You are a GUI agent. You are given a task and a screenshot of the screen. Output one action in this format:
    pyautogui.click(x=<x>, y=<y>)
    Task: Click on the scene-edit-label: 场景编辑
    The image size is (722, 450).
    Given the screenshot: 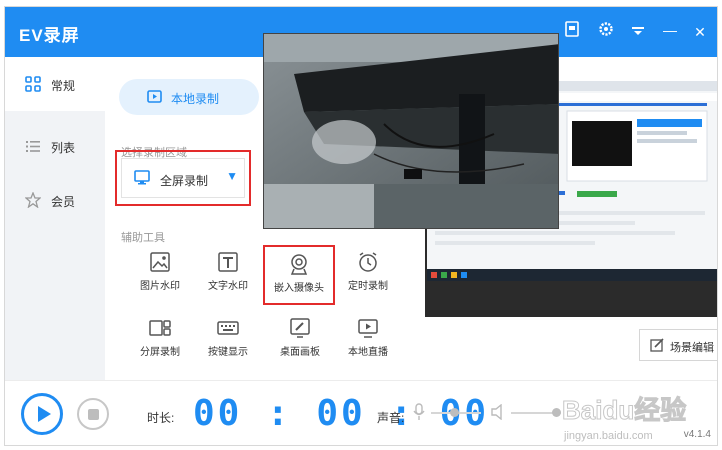 What is the action you would take?
    pyautogui.click(x=692, y=348)
    